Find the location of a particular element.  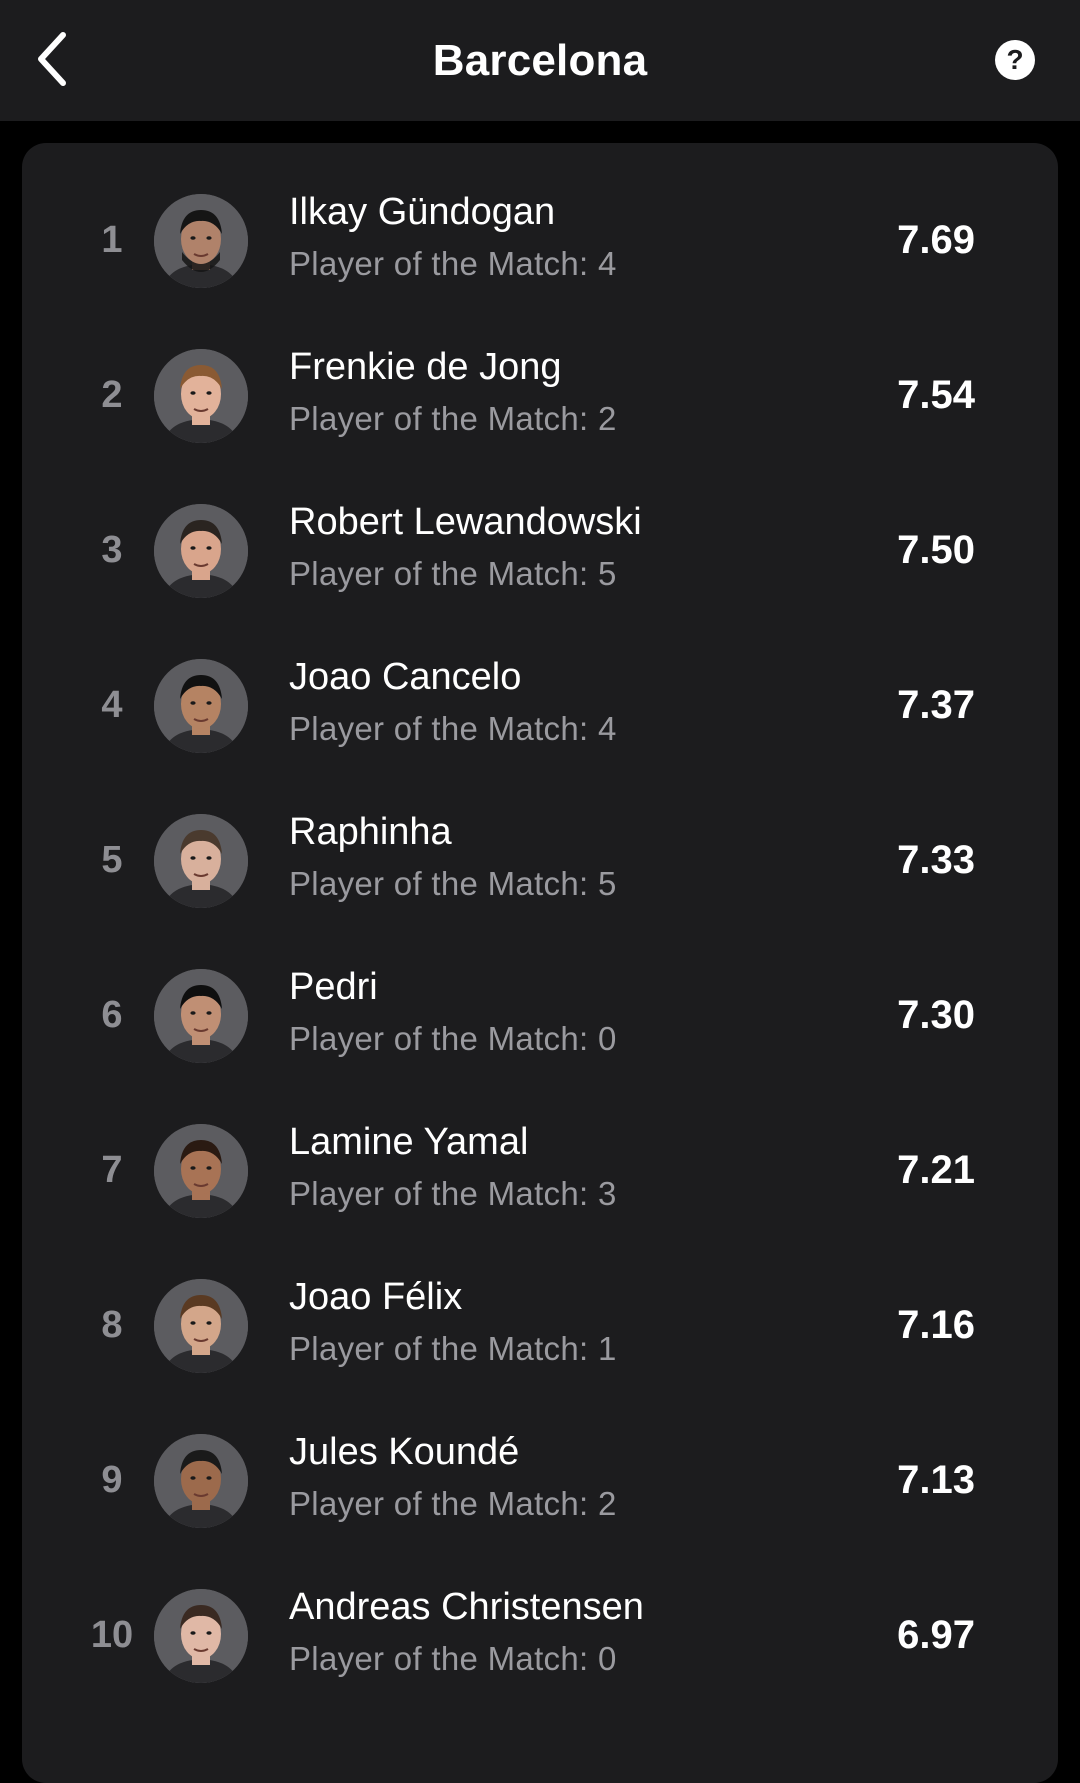

player-rating: 7.54 is located at coordinates (936, 395).